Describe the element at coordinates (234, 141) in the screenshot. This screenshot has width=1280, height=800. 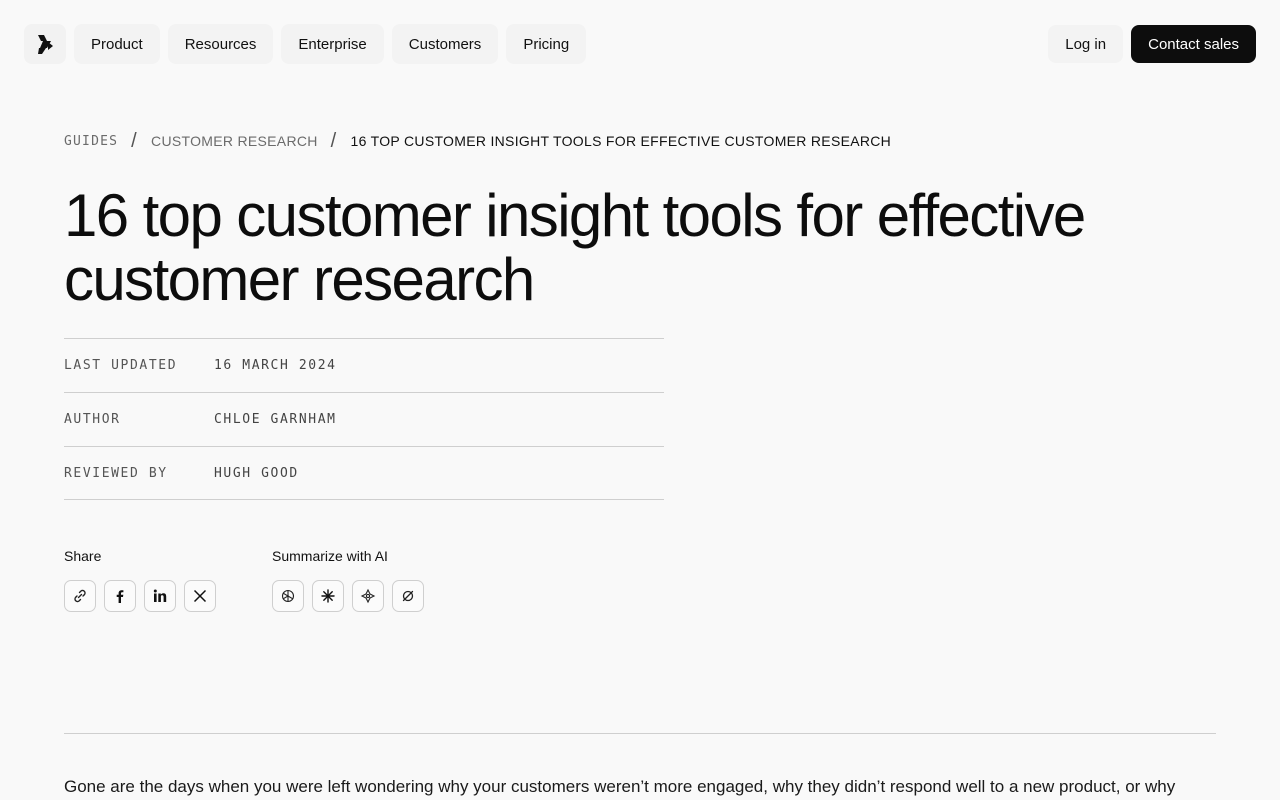
I see `breadcrumb-item-customer-research: CUSTOMER RESEARCH` at that location.